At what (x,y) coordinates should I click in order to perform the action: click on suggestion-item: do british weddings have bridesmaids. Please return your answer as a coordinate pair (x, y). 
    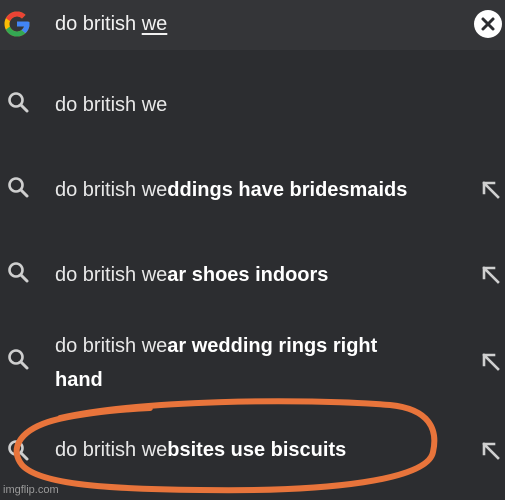
    Looking at the image, I should click on (252, 190).